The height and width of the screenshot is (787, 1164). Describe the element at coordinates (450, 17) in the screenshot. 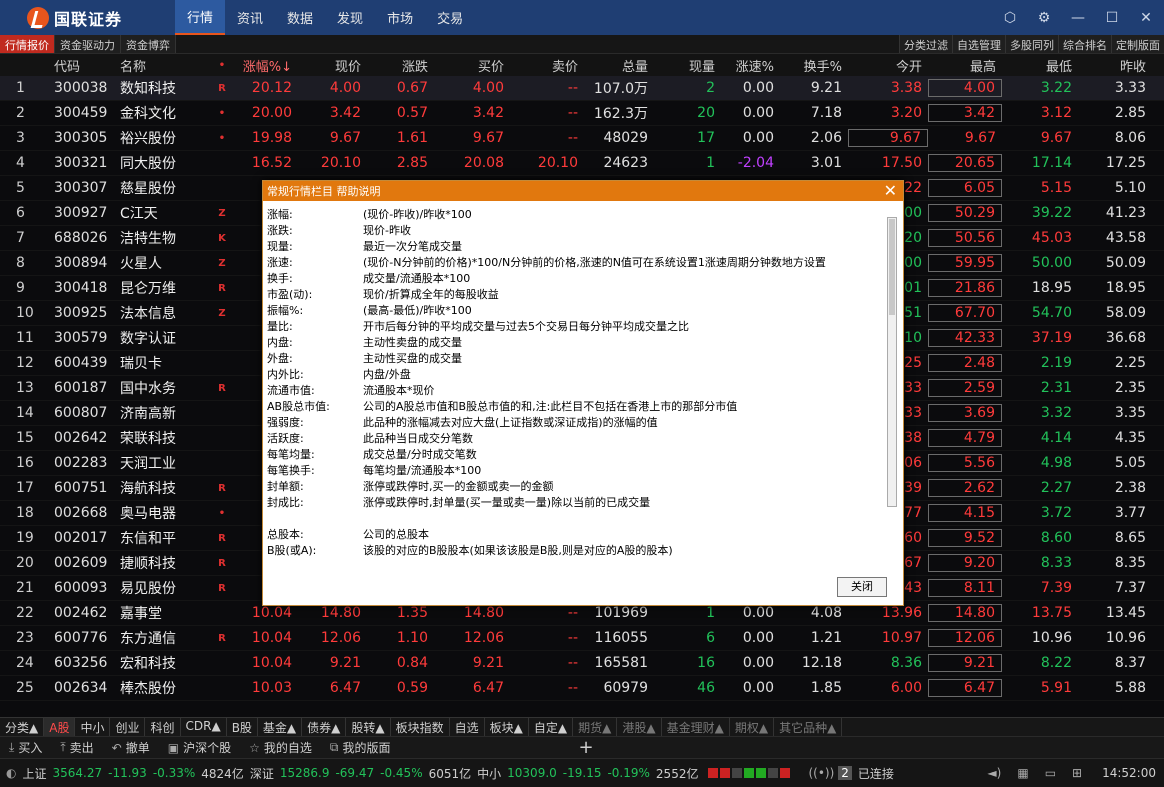

I see `menu-item-5: 交易` at that location.